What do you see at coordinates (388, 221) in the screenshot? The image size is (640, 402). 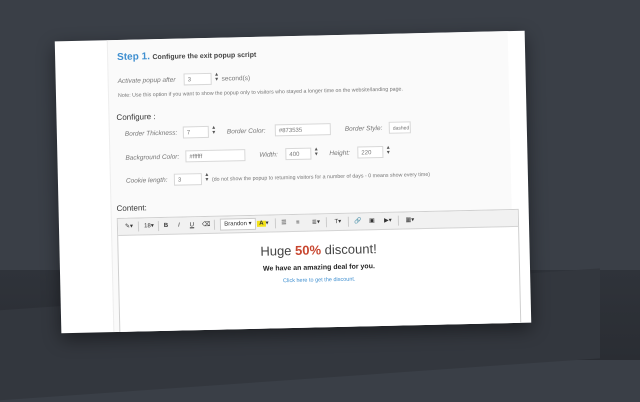 I see `video-icon: ▶▾` at bounding box center [388, 221].